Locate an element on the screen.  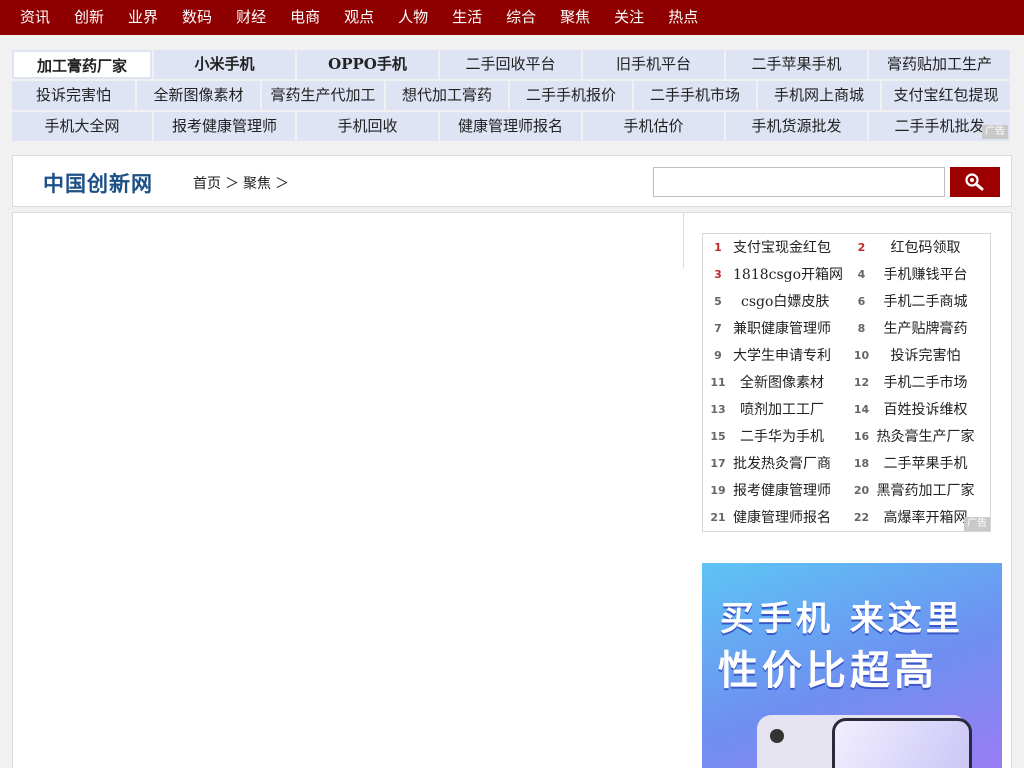
nav-item-ecommerce: 电商 is located at coordinates (305, 17).